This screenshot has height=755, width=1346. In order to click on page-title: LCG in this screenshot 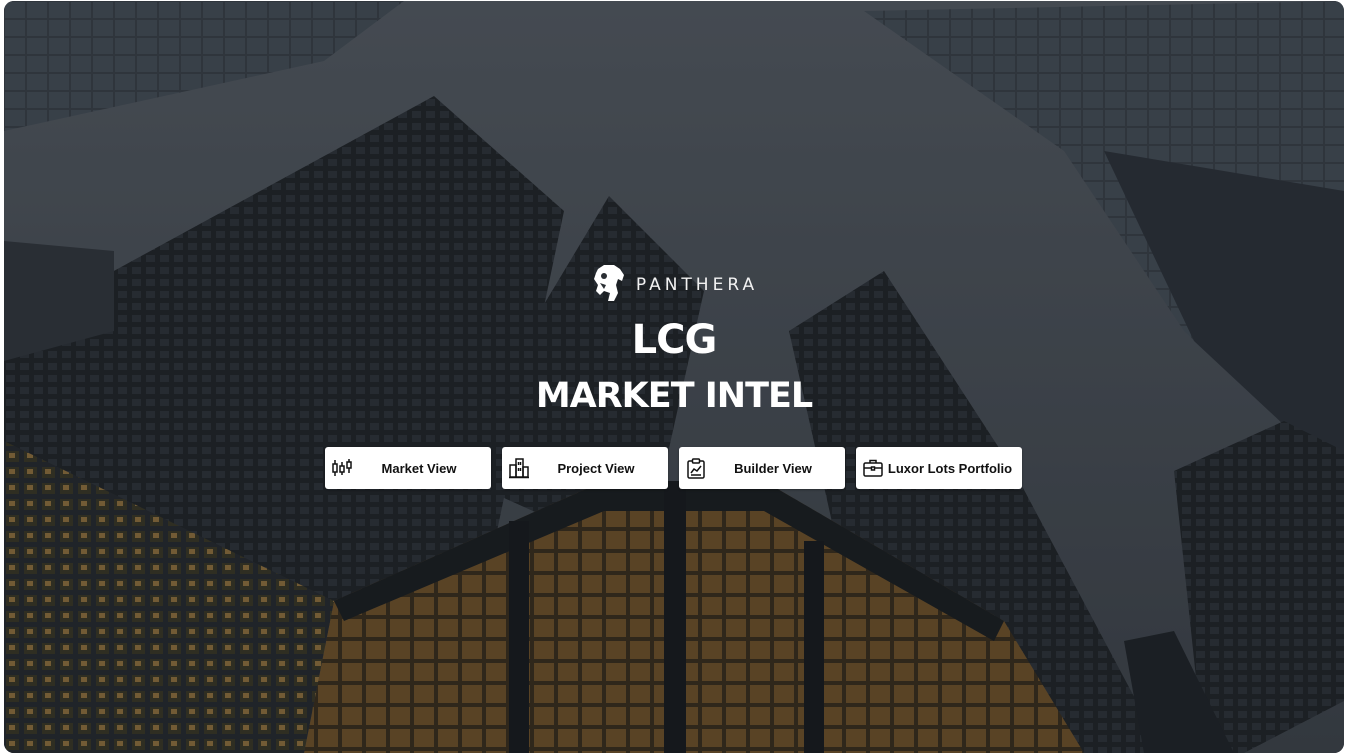, I will do `click(674, 339)`.